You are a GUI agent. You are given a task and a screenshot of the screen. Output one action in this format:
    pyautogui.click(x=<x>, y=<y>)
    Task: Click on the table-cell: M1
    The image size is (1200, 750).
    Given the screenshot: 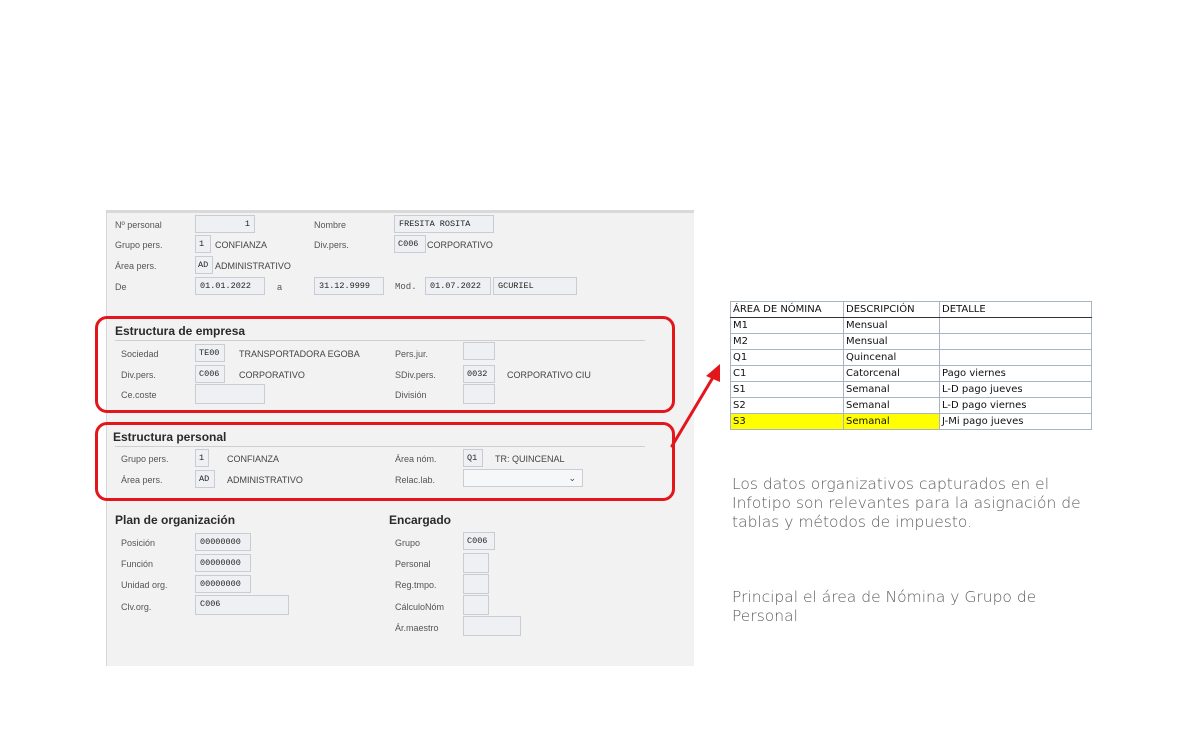 What is the action you would take?
    pyautogui.click(x=787, y=325)
    